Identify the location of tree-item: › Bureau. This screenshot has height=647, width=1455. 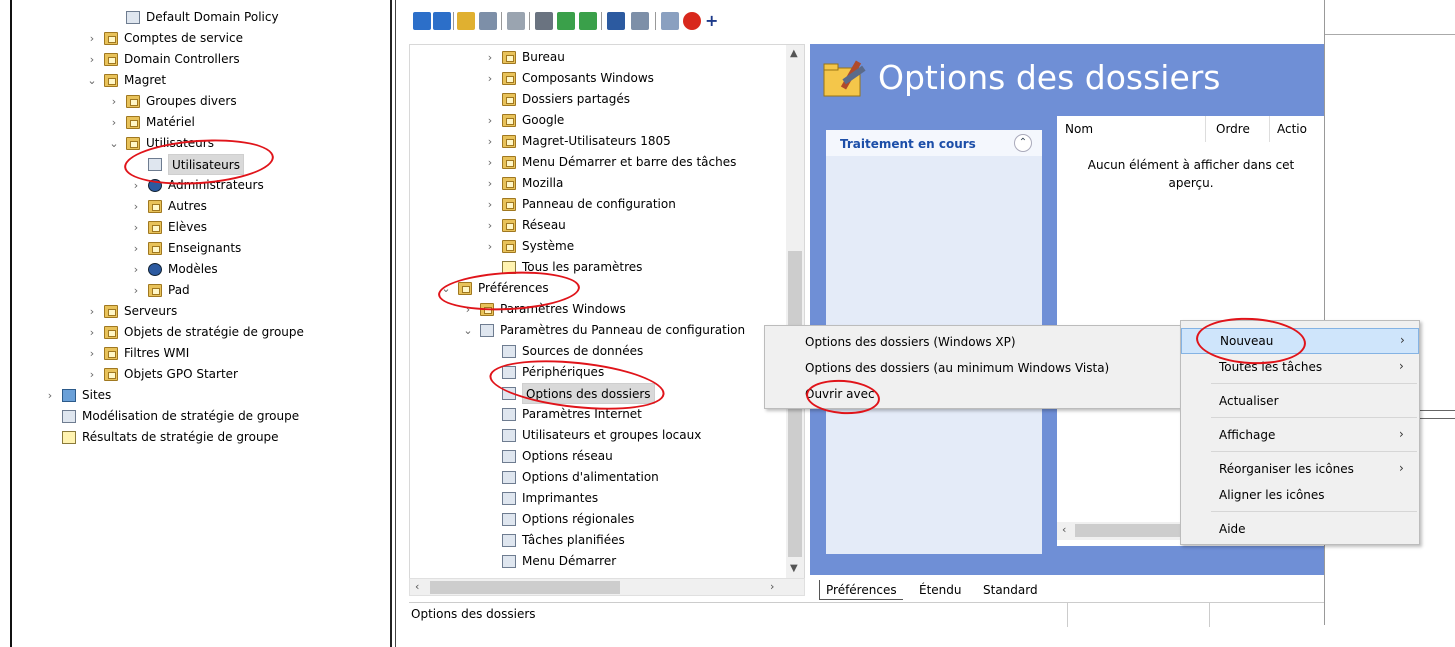
(598, 57).